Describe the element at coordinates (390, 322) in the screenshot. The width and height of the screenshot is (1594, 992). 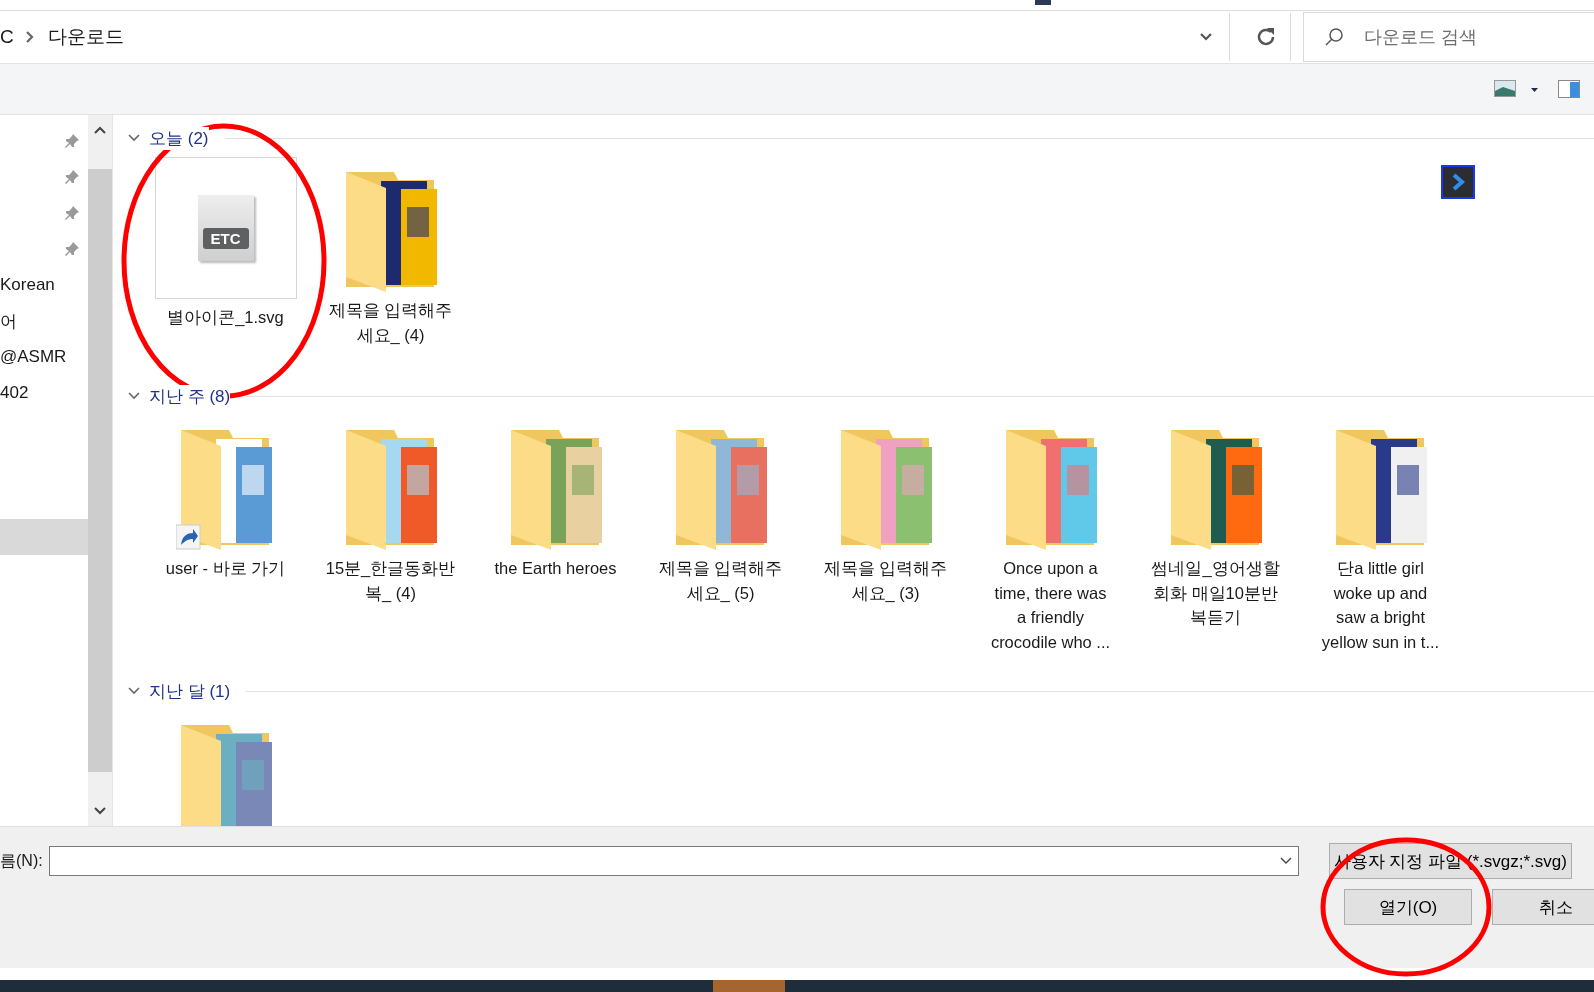
I see `file-name: 제목을 입력해주 세요_ (4)` at that location.